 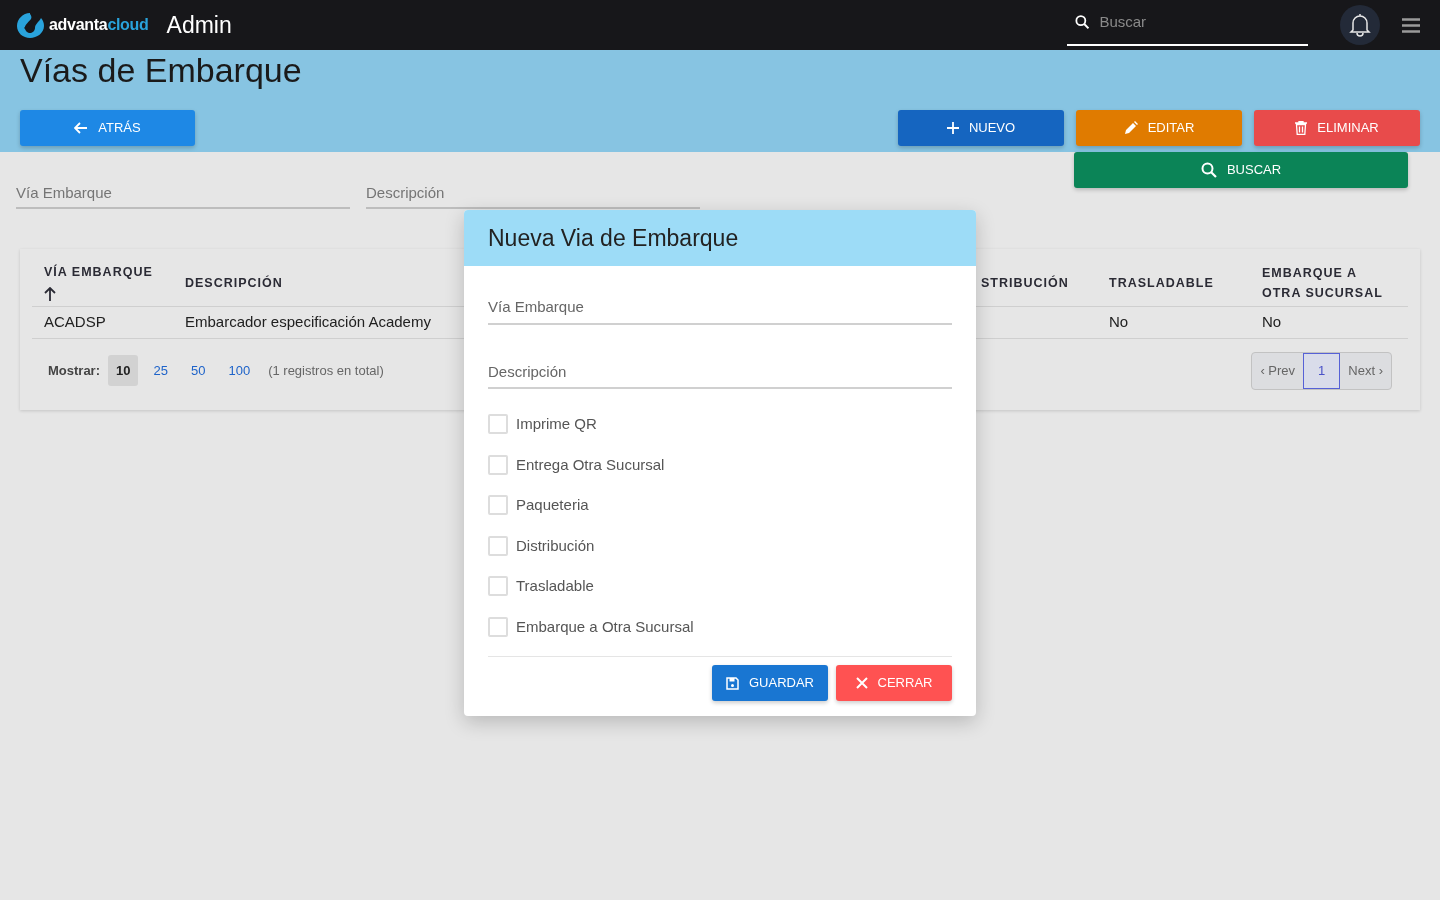 What do you see at coordinates (1365, 370) in the screenshot?
I see `next-page-link: Next ›` at bounding box center [1365, 370].